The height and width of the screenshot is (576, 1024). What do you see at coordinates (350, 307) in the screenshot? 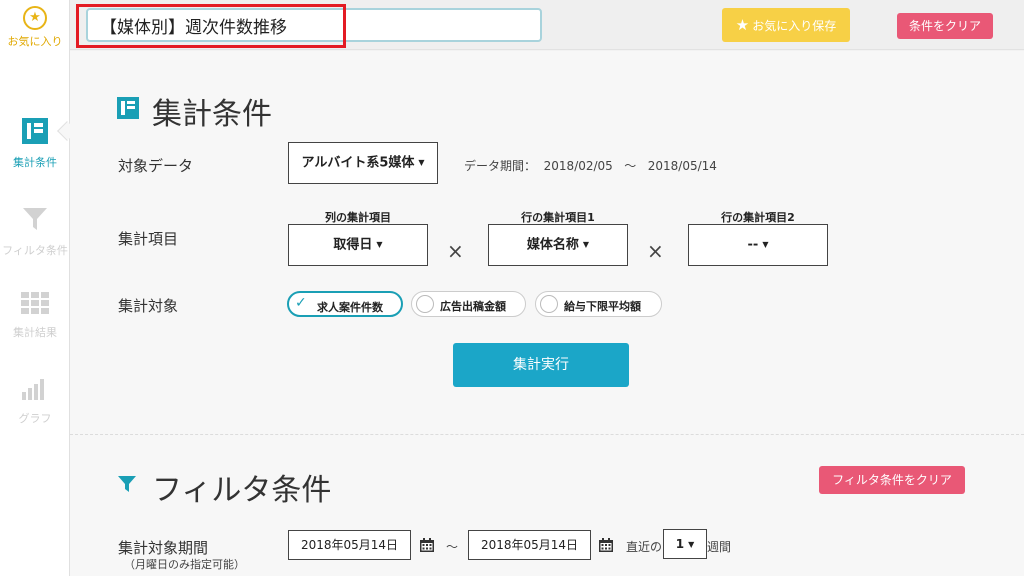
I see `chip-label: 求人案件件数` at bounding box center [350, 307].